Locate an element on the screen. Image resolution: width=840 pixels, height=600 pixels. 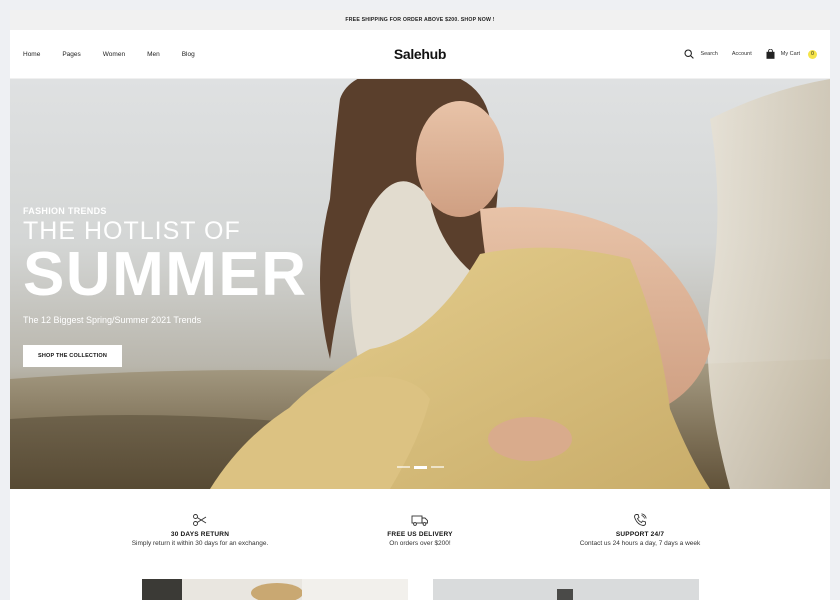
nav-link-blog: Blog is located at coordinates (188, 54).